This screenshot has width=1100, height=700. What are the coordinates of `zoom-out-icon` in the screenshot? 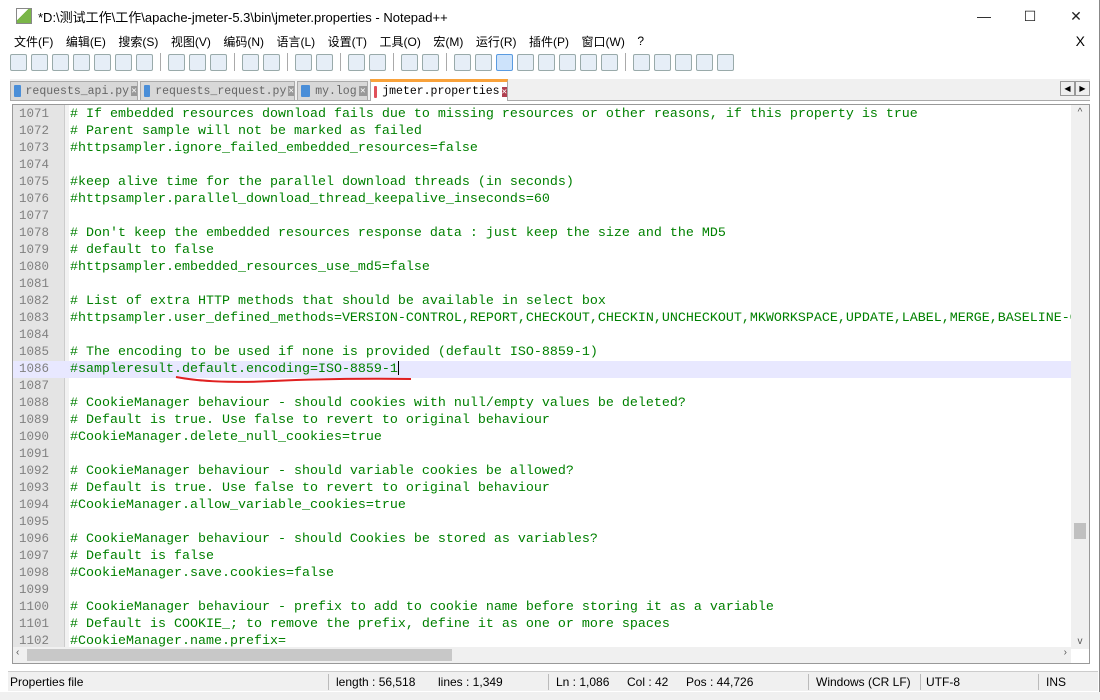 It's located at (377, 62).